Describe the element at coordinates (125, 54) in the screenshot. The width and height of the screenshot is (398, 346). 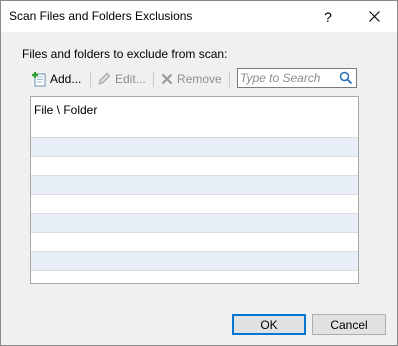
I see `section-label: Files and folders to exclude from scan:` at that location.